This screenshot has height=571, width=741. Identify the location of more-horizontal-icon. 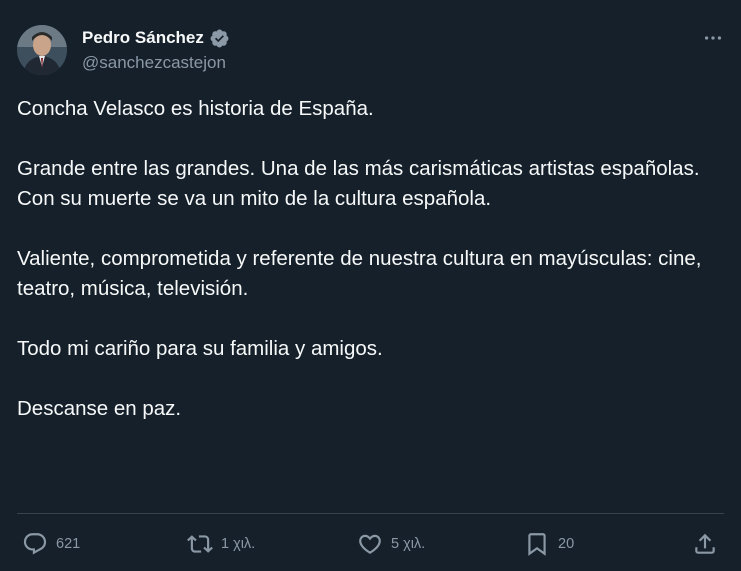
(713, 38).